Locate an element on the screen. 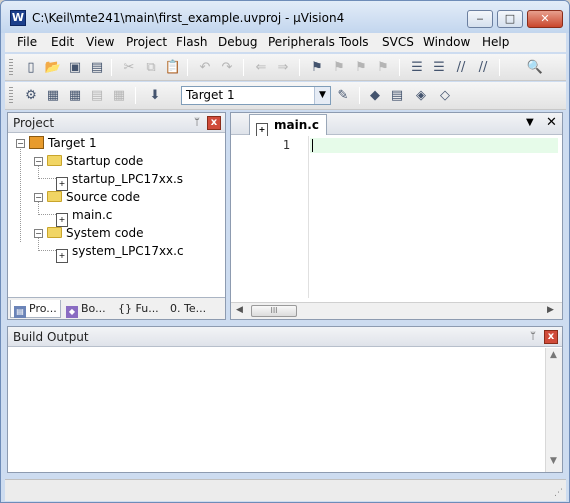 Image resolution: width=570 pixels, height=503 pixels. batch-build-icon: ▤ is located at coordinates (97, 95).